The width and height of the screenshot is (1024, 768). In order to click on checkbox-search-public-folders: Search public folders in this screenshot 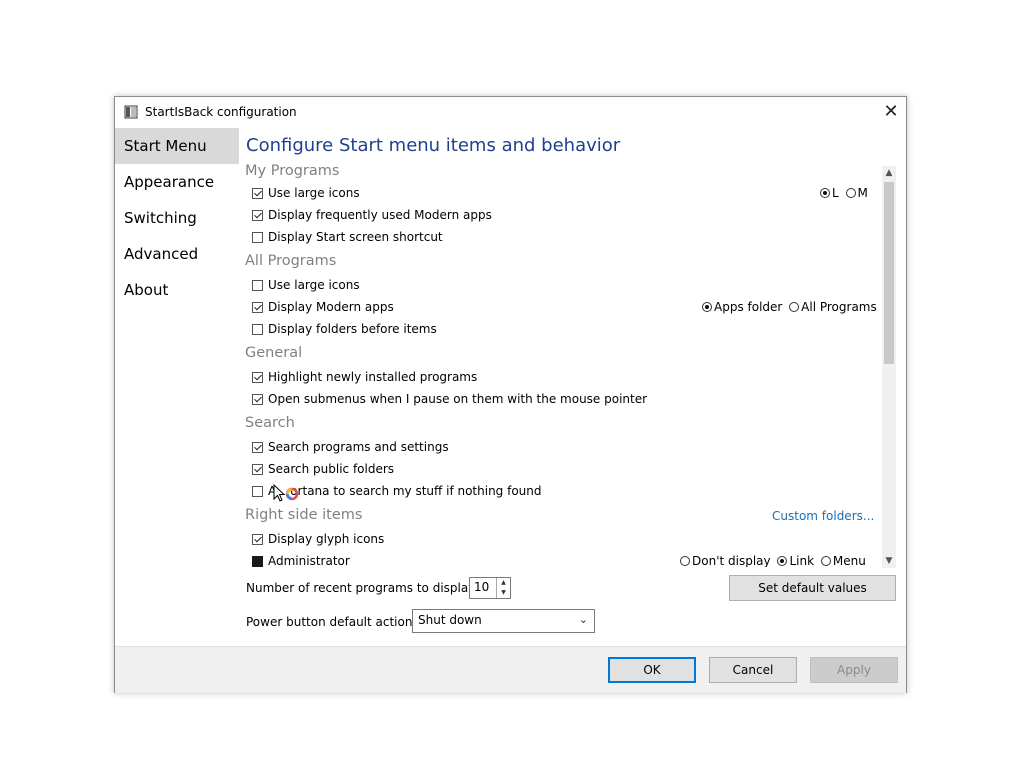, I will do `click(323, 469)`.